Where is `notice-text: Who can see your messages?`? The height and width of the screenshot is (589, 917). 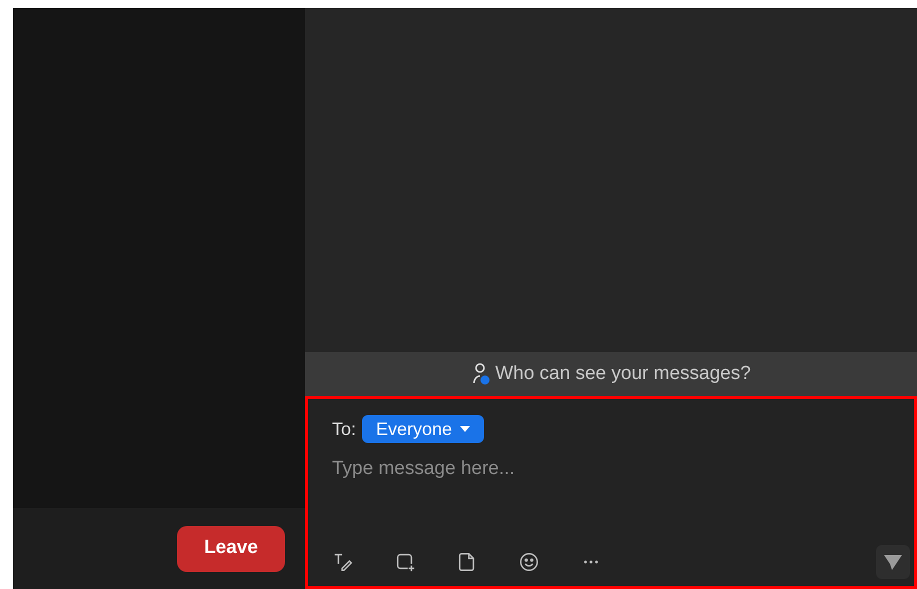
notice-text: Who can see your messages? is located at coordinates (623, 374).